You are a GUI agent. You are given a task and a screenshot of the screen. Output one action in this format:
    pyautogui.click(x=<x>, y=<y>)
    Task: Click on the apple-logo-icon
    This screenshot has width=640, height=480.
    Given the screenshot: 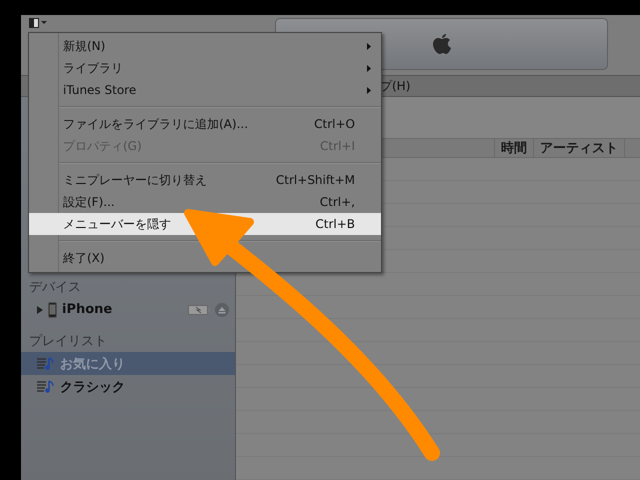 What is the action you would take?
    pyautogui.click(x=442, y=44)
    